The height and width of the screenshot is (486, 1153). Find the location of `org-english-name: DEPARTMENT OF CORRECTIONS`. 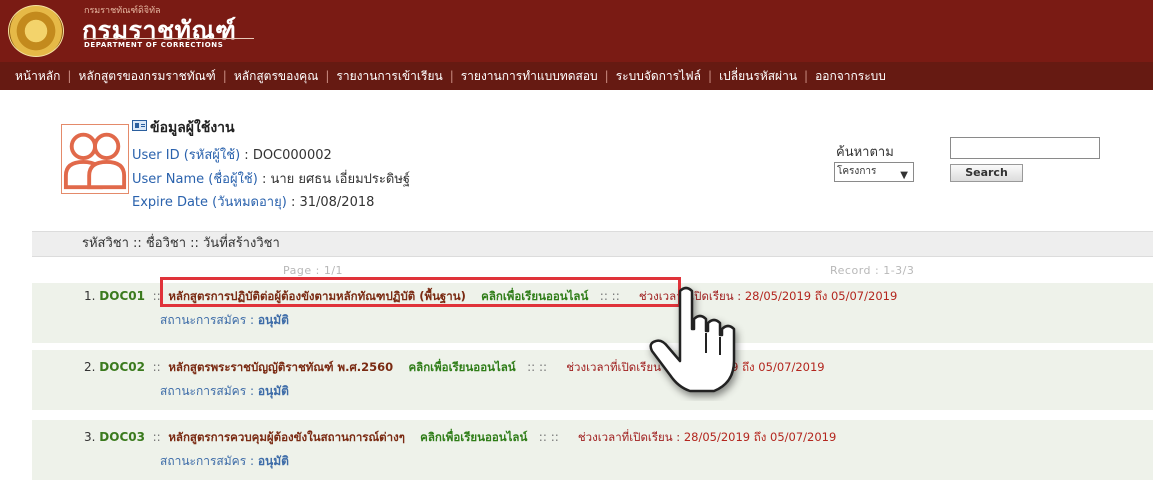

org-english-name: DEPARTMENT OF CORRECTIONS is located at coordinates (154, 45).